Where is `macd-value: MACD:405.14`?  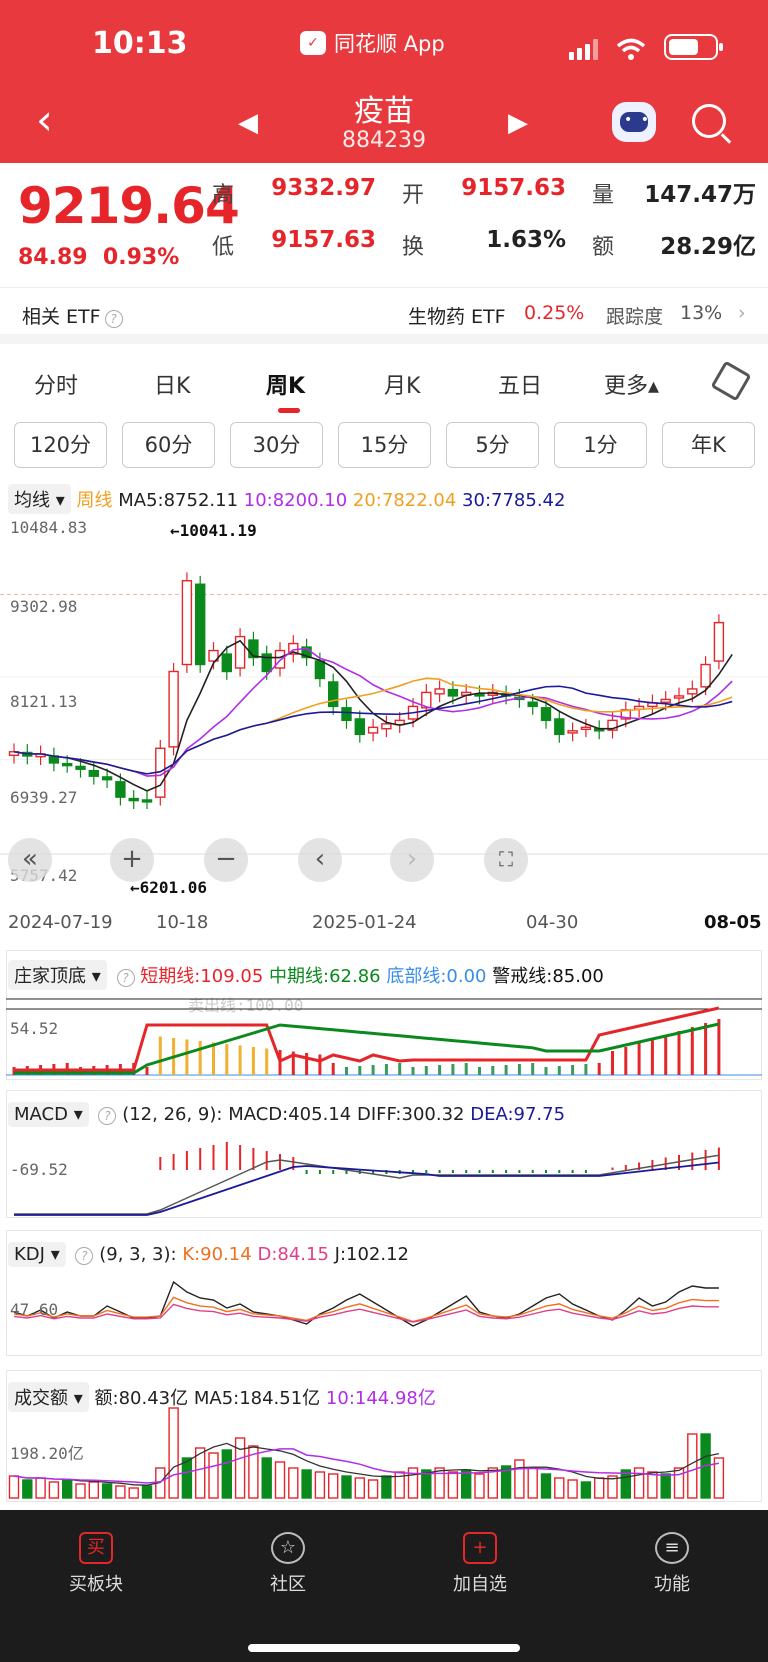
macd-value: MACD:405.14 is located at coordinates (290, 1114).